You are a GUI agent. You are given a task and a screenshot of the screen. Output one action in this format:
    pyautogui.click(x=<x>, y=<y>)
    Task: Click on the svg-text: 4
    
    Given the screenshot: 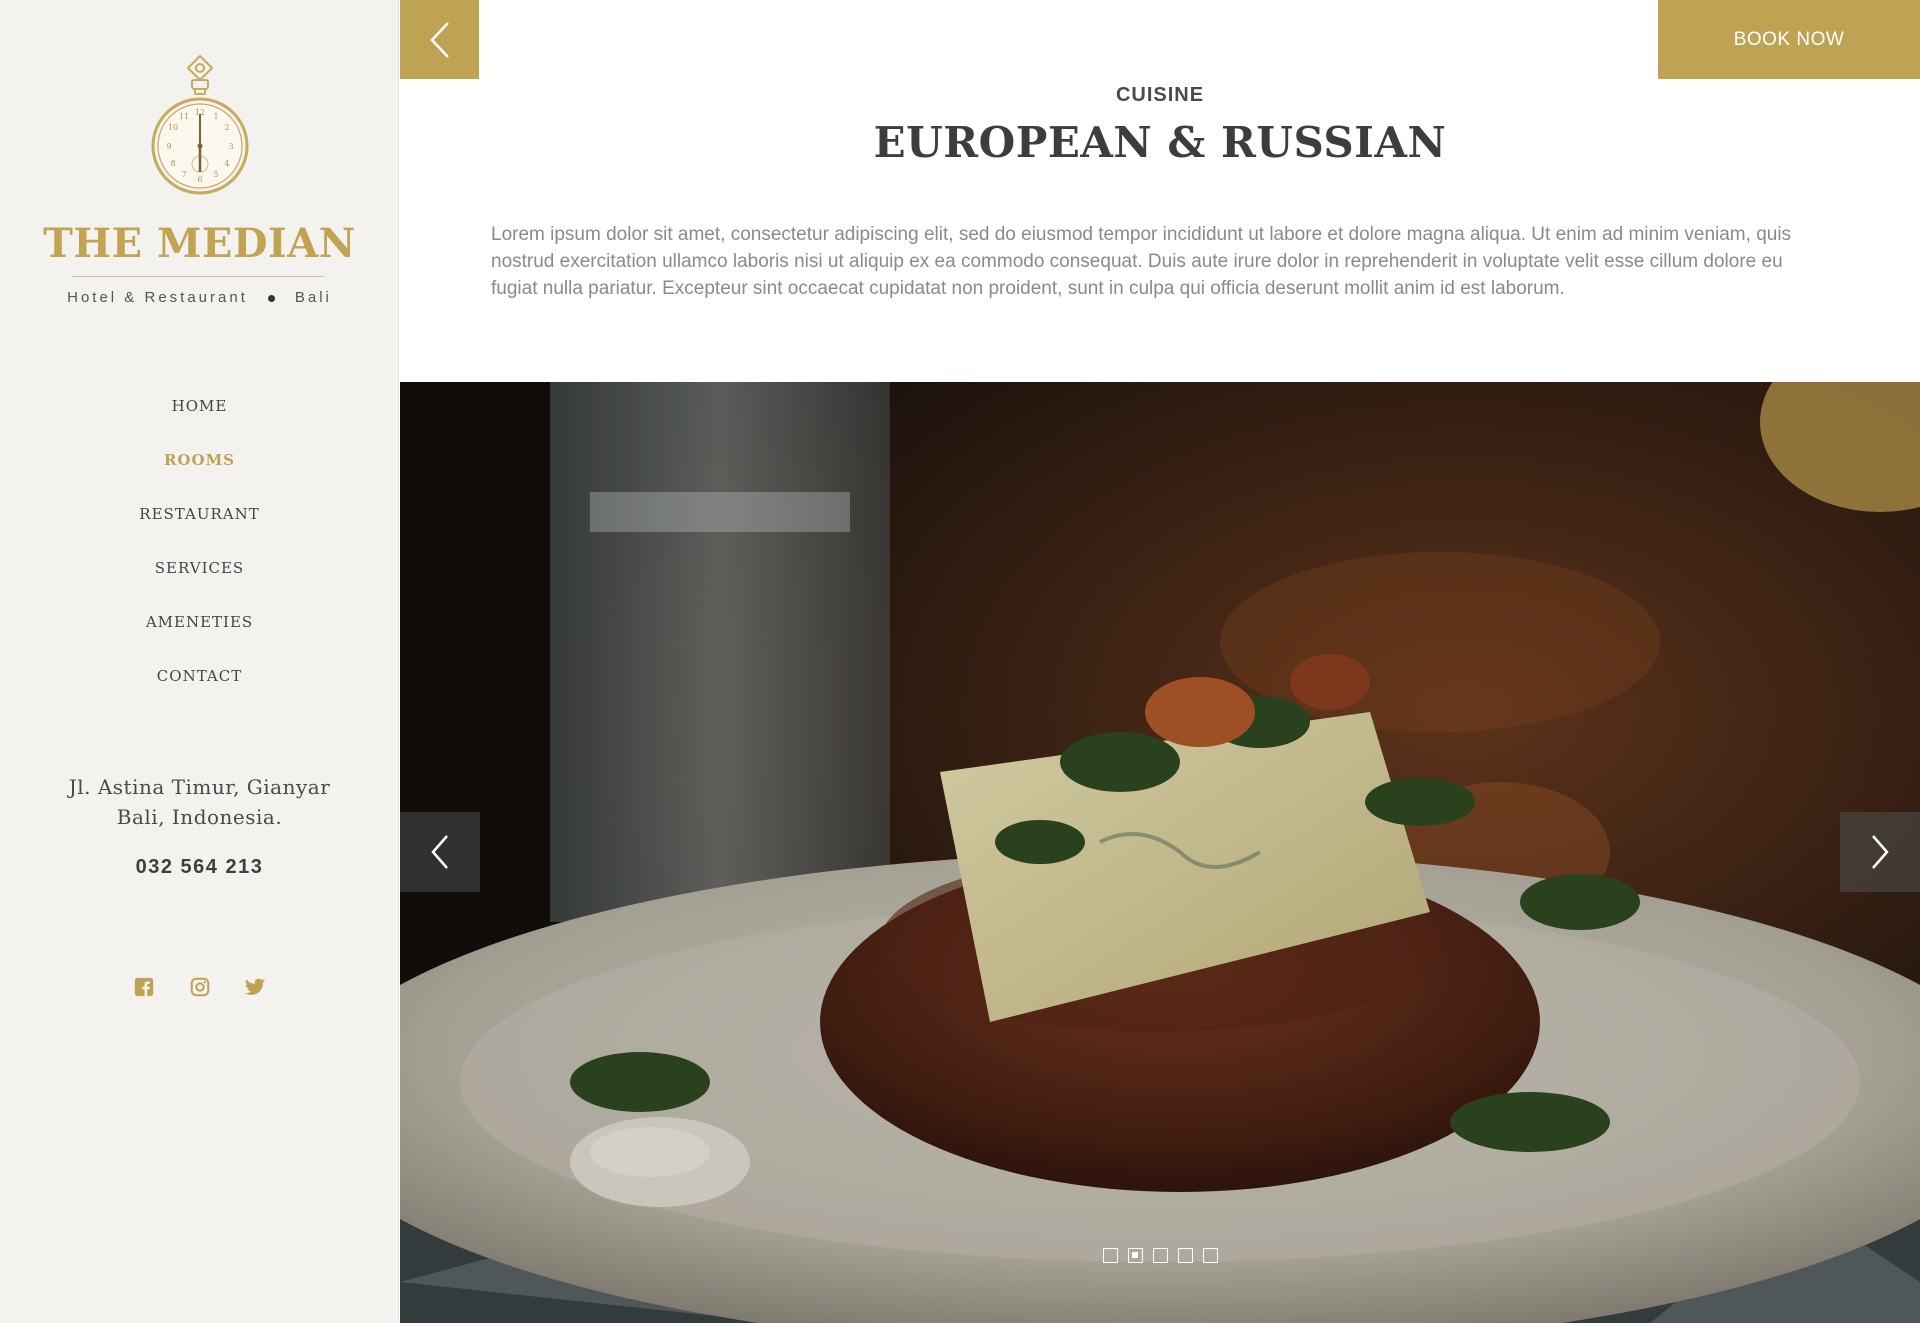 What is the action you would take?
    pyautogui.click(x=226, y=163)
    